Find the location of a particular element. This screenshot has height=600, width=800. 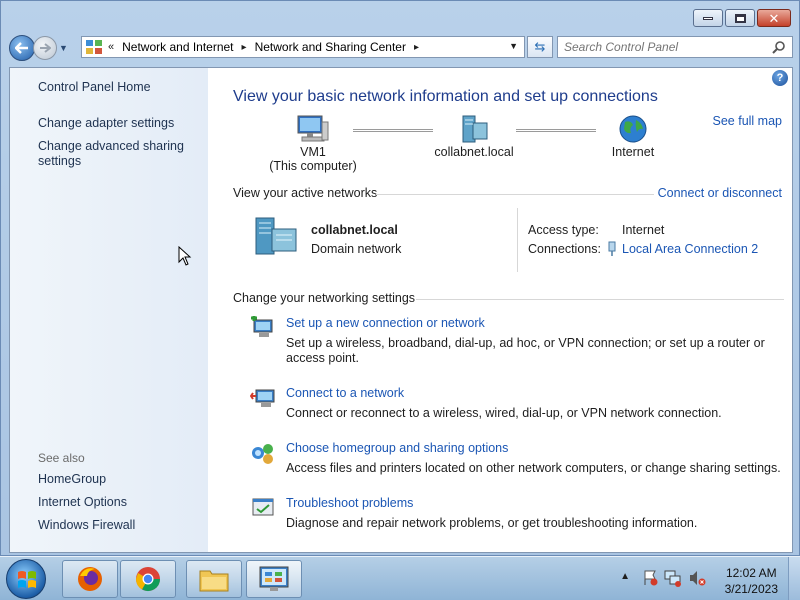

close-button: ✕ is located at coordinates (774, 18).